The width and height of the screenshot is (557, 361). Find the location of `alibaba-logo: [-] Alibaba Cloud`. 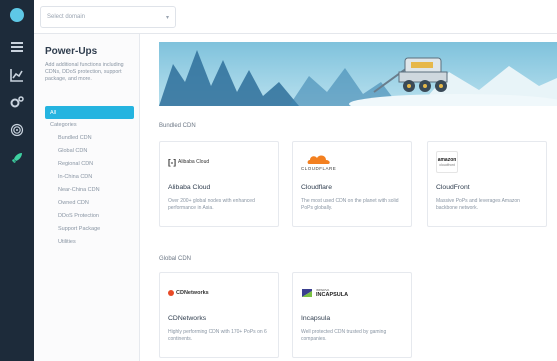

alibaba-logo: [-] Alibaba Cloud is located at coordinates (189, 162).